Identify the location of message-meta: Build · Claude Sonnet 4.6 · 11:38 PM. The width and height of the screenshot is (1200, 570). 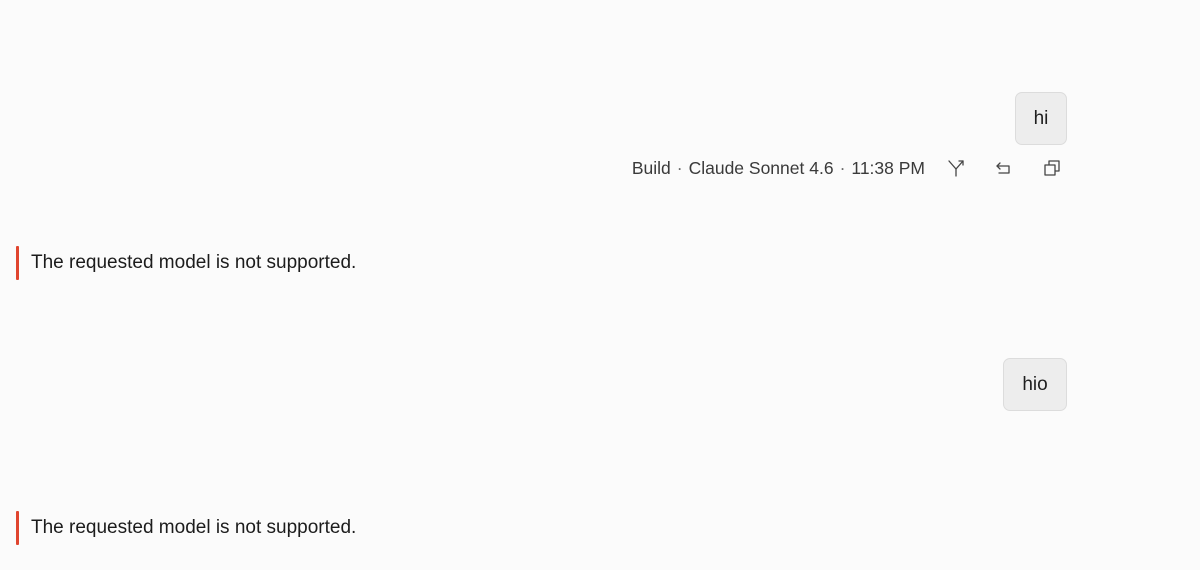
(778, 168).